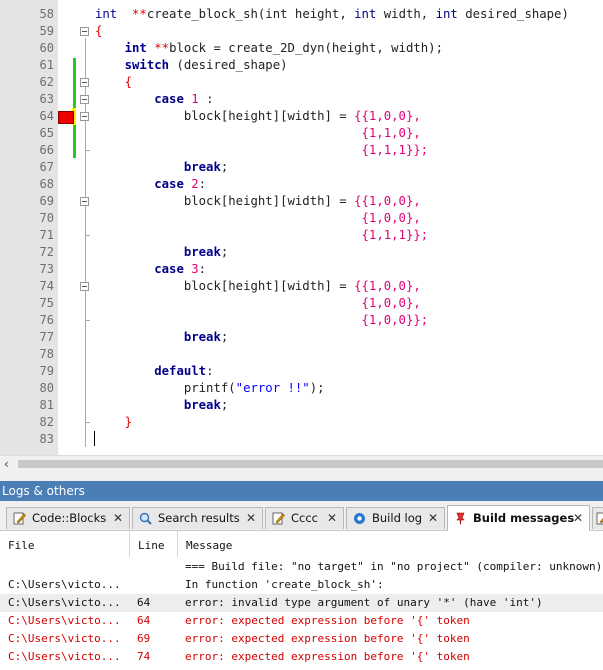 This screenshot has height=670, width=603. Describe the element at coordinates (301, 371) in the screenshot. I see `code-line: 79 default:` at that location.